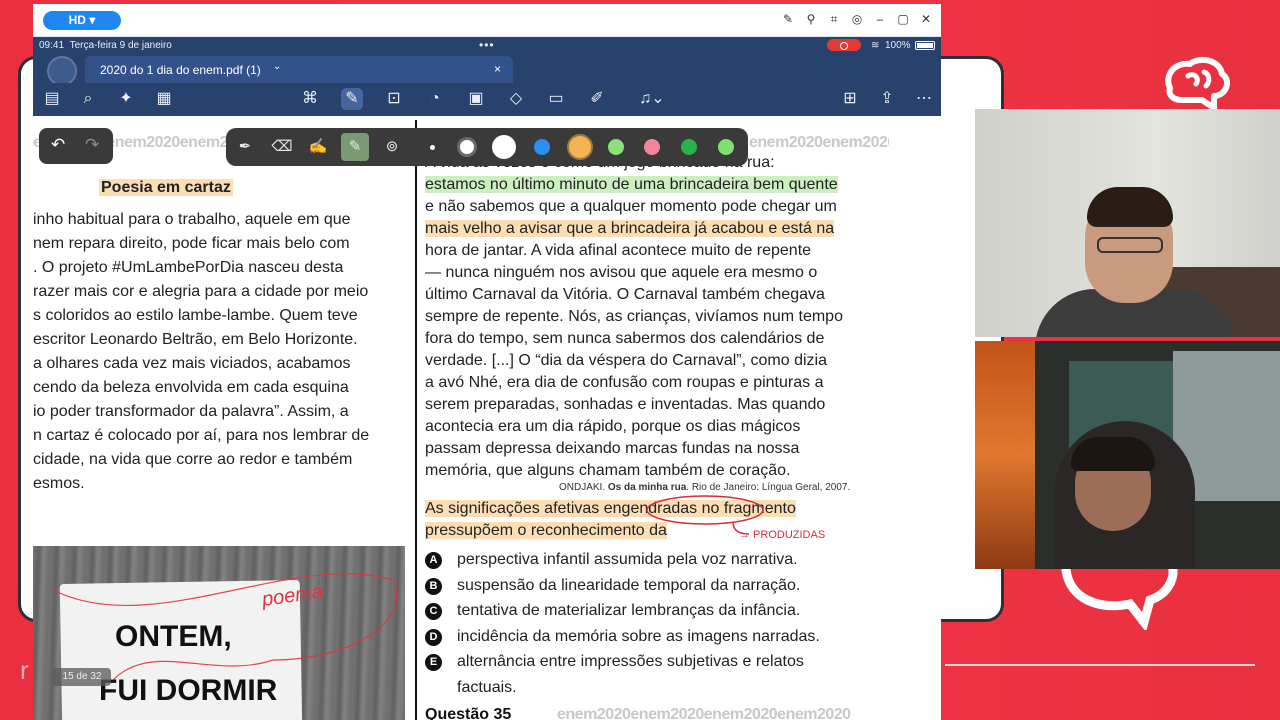 The height and width of the screenshot is (720, 1280). I want to click on image-icon: ▣, so click(476, 99).